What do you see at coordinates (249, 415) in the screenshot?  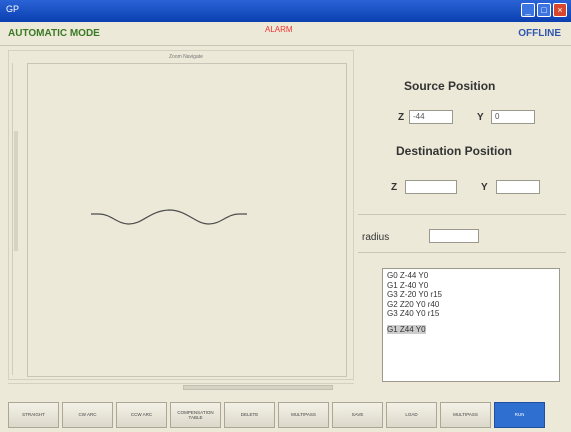 I see `toolbar-button-delete: DELETE` at bounding box center [249, 415].